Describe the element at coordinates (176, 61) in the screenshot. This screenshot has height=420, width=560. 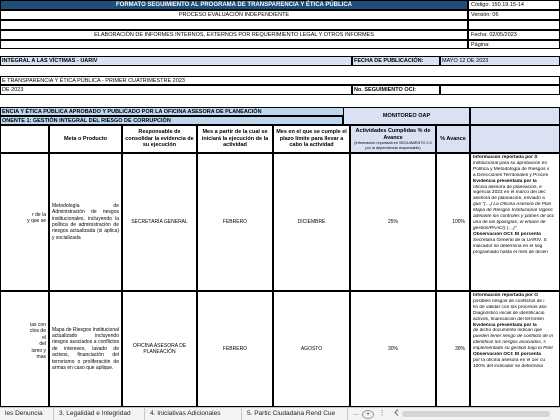
I see `entity-name: INTEGRAL A LAS VÍCTIMAS - UARIV` at that location.